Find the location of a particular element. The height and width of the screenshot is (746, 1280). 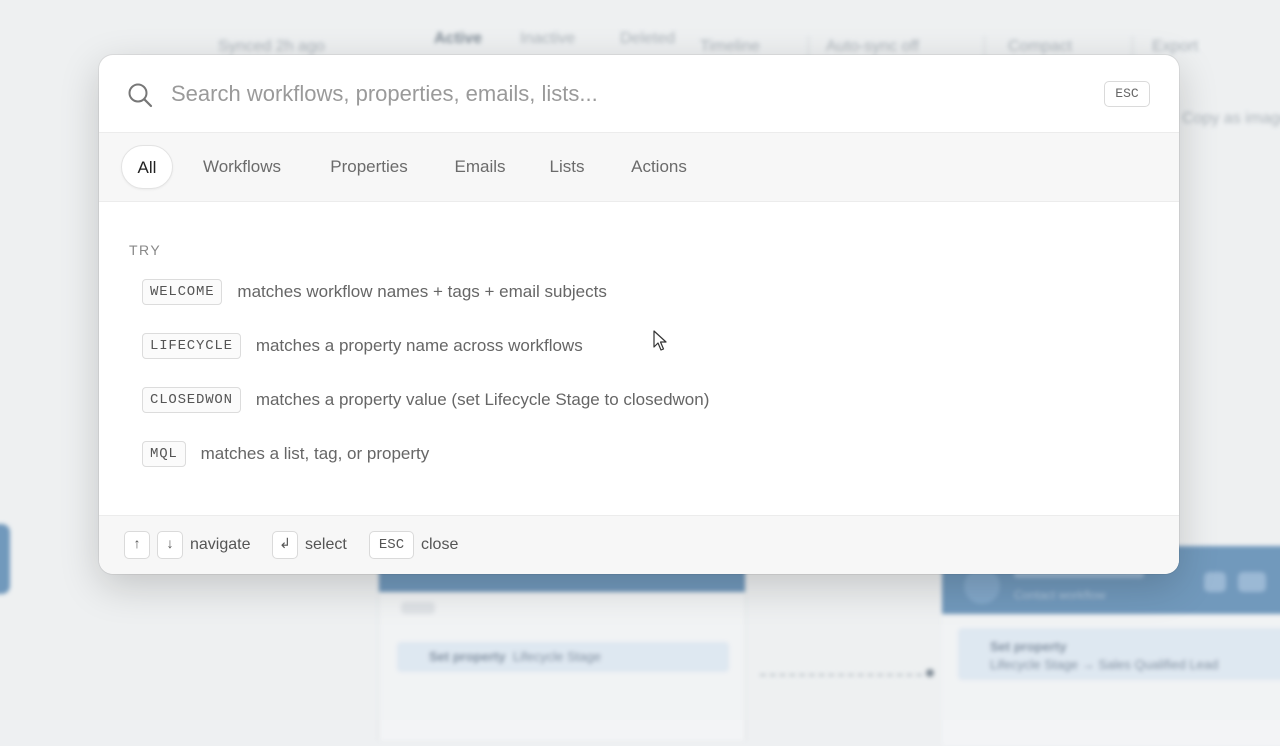

suggestion-keyword: LIFECYCLE is located at coordinates (191, 346).